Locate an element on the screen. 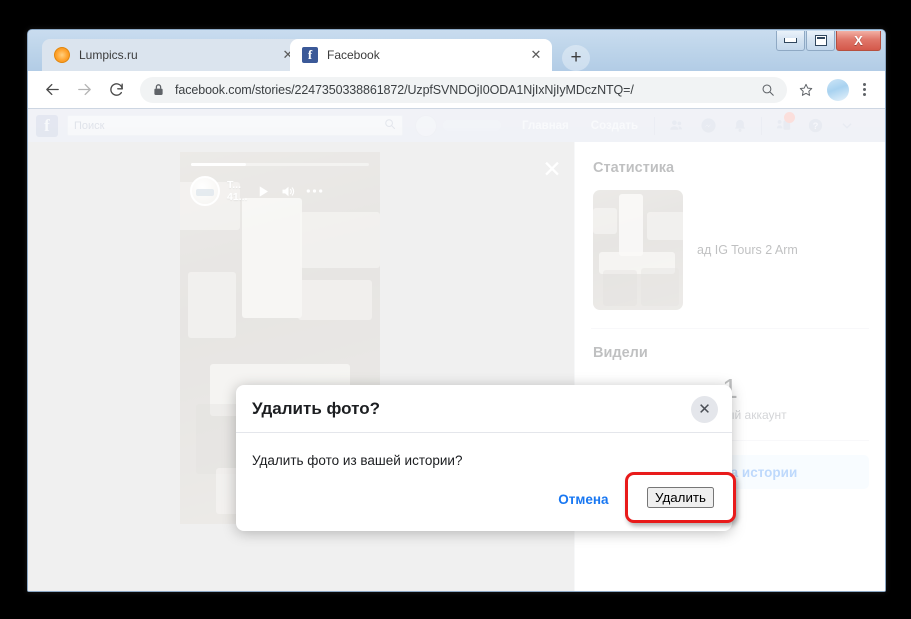 This screenshot has width=911, height=619. maximize-button is located at coordinates (820, 41).